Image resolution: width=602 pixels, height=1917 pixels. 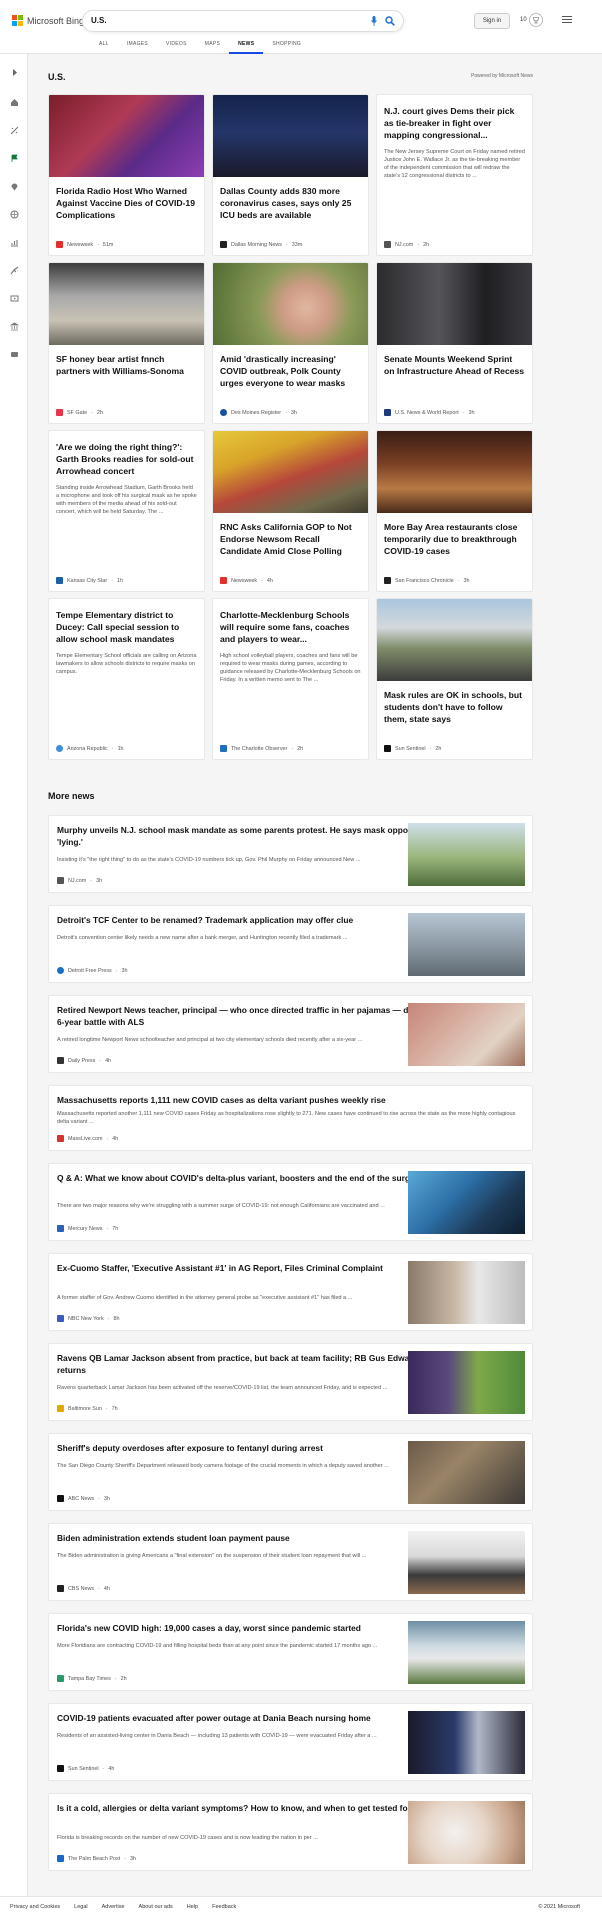 What do you see at coordinates (80, 1907) in the screenshot?
I see `legal-link: Legal` at bounding box center [80, 1907].